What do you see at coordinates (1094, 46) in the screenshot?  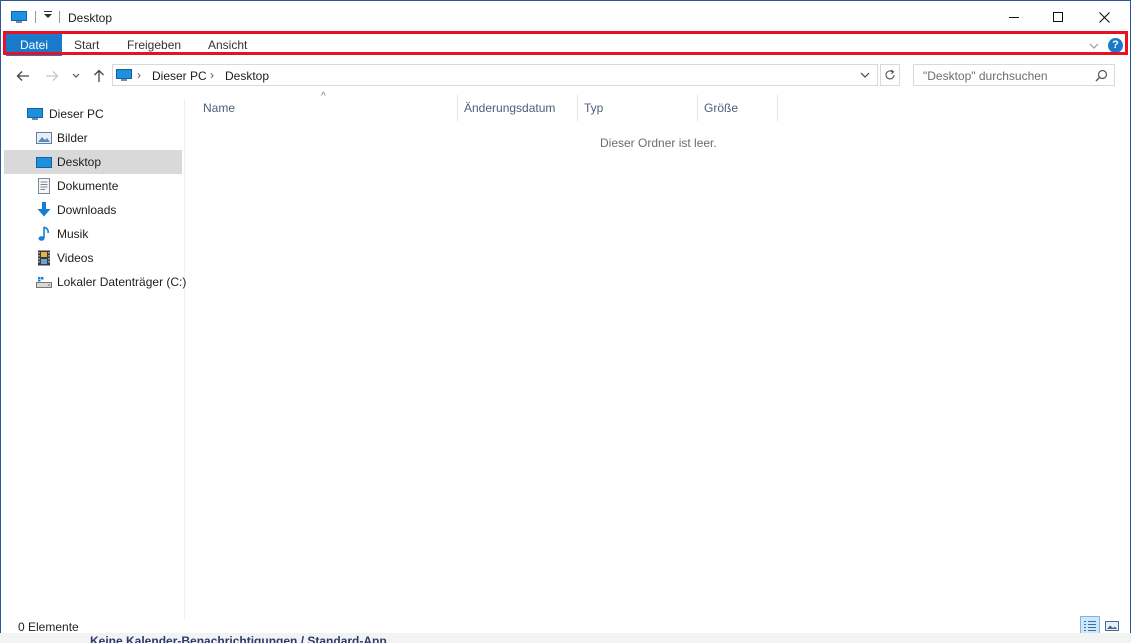 I see `expand-ribbon-chevron-icon` at bounding box center [1094, 46].